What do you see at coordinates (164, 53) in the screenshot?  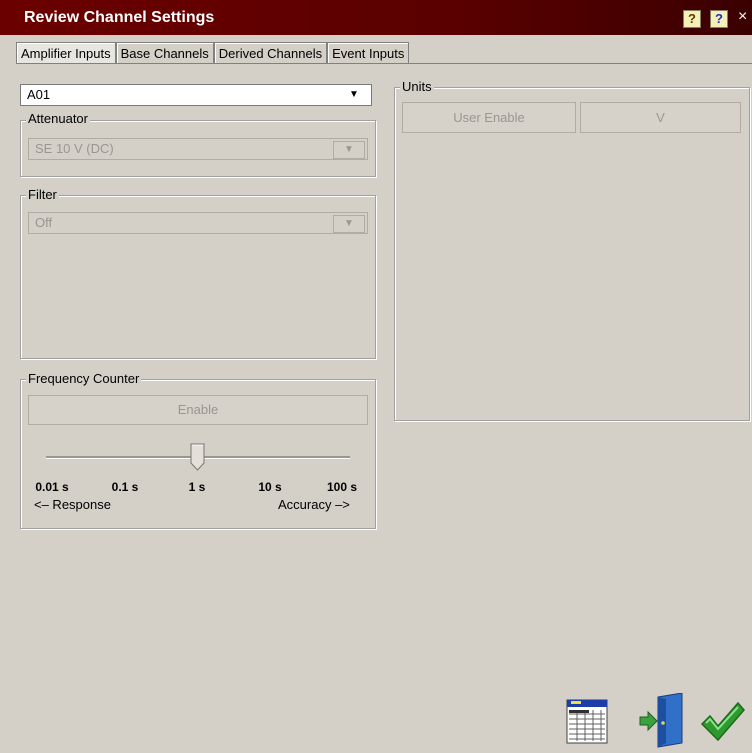 I see `tab-base-channels: Base Channels` at bounding box center [164, 53].